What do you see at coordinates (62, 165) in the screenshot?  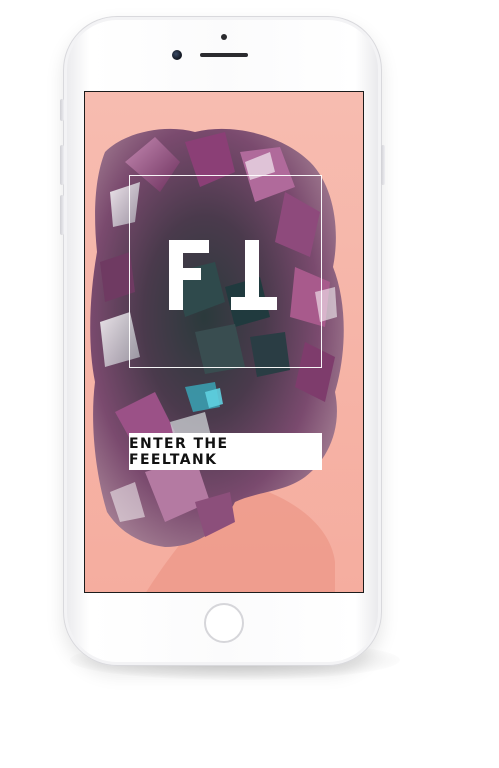 I see `volume-up-button` at bounding box center [62, 165].